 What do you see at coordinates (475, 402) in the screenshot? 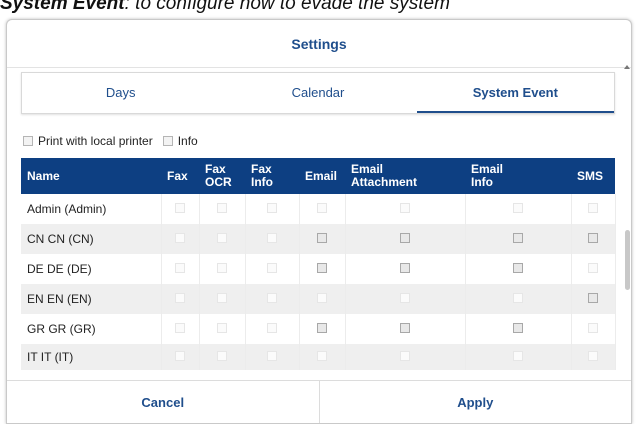
I see `apply-button: Apply` at bounding box center [475, 402].